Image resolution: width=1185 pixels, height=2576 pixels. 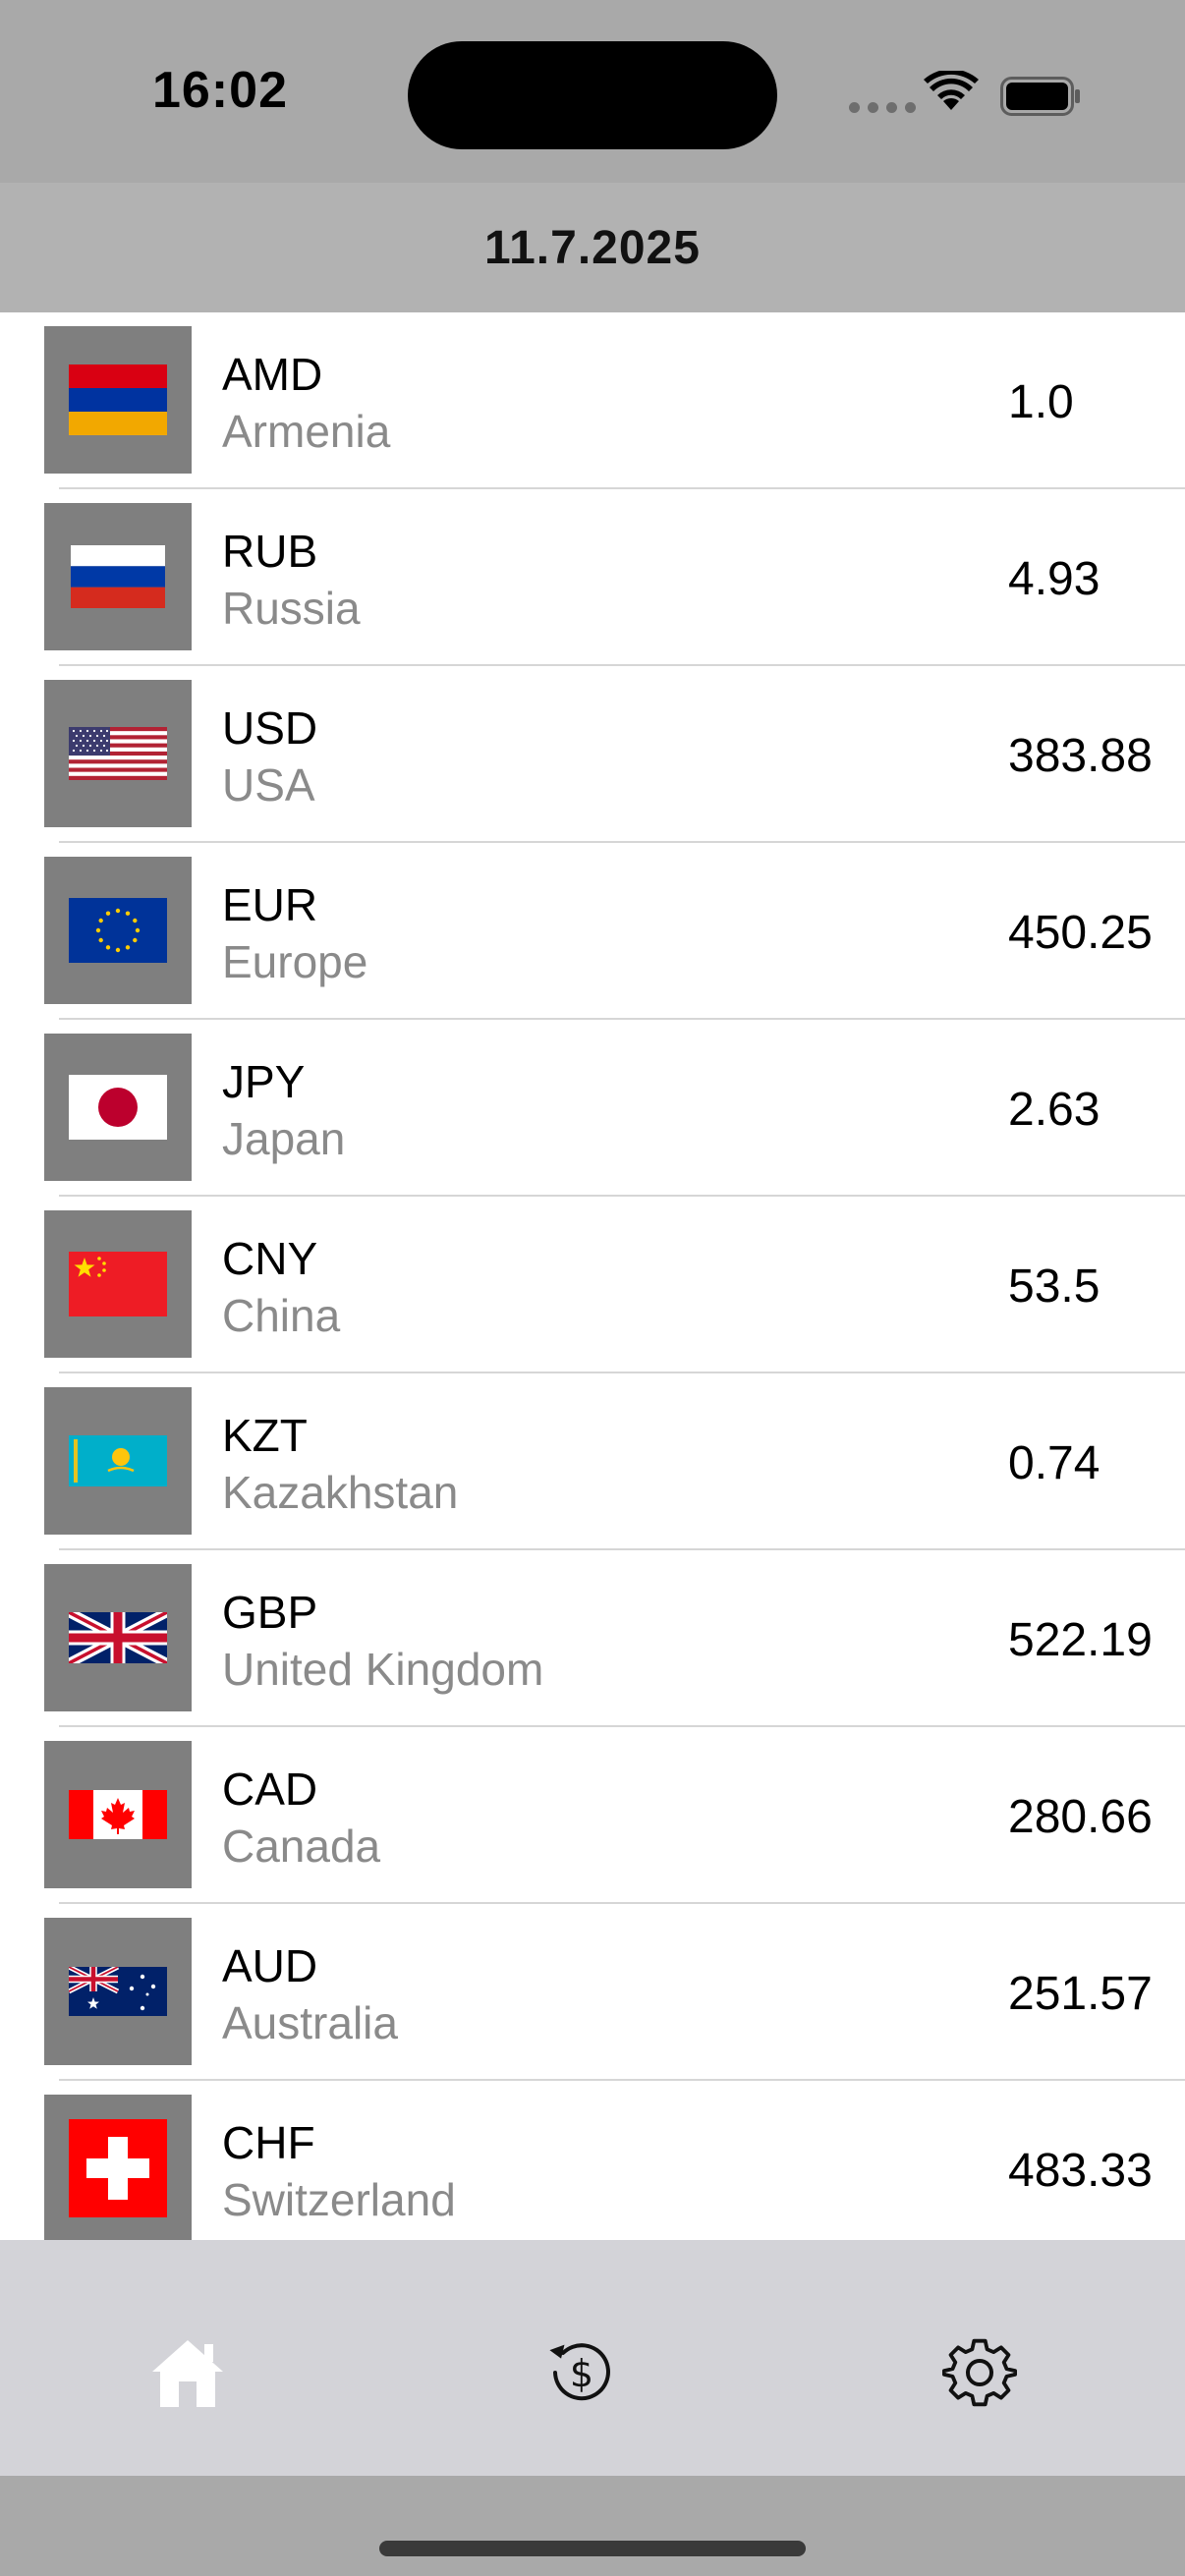 I want to click on currency-row-rub: RUB Russia 4.93, so click(x=592, y=577).